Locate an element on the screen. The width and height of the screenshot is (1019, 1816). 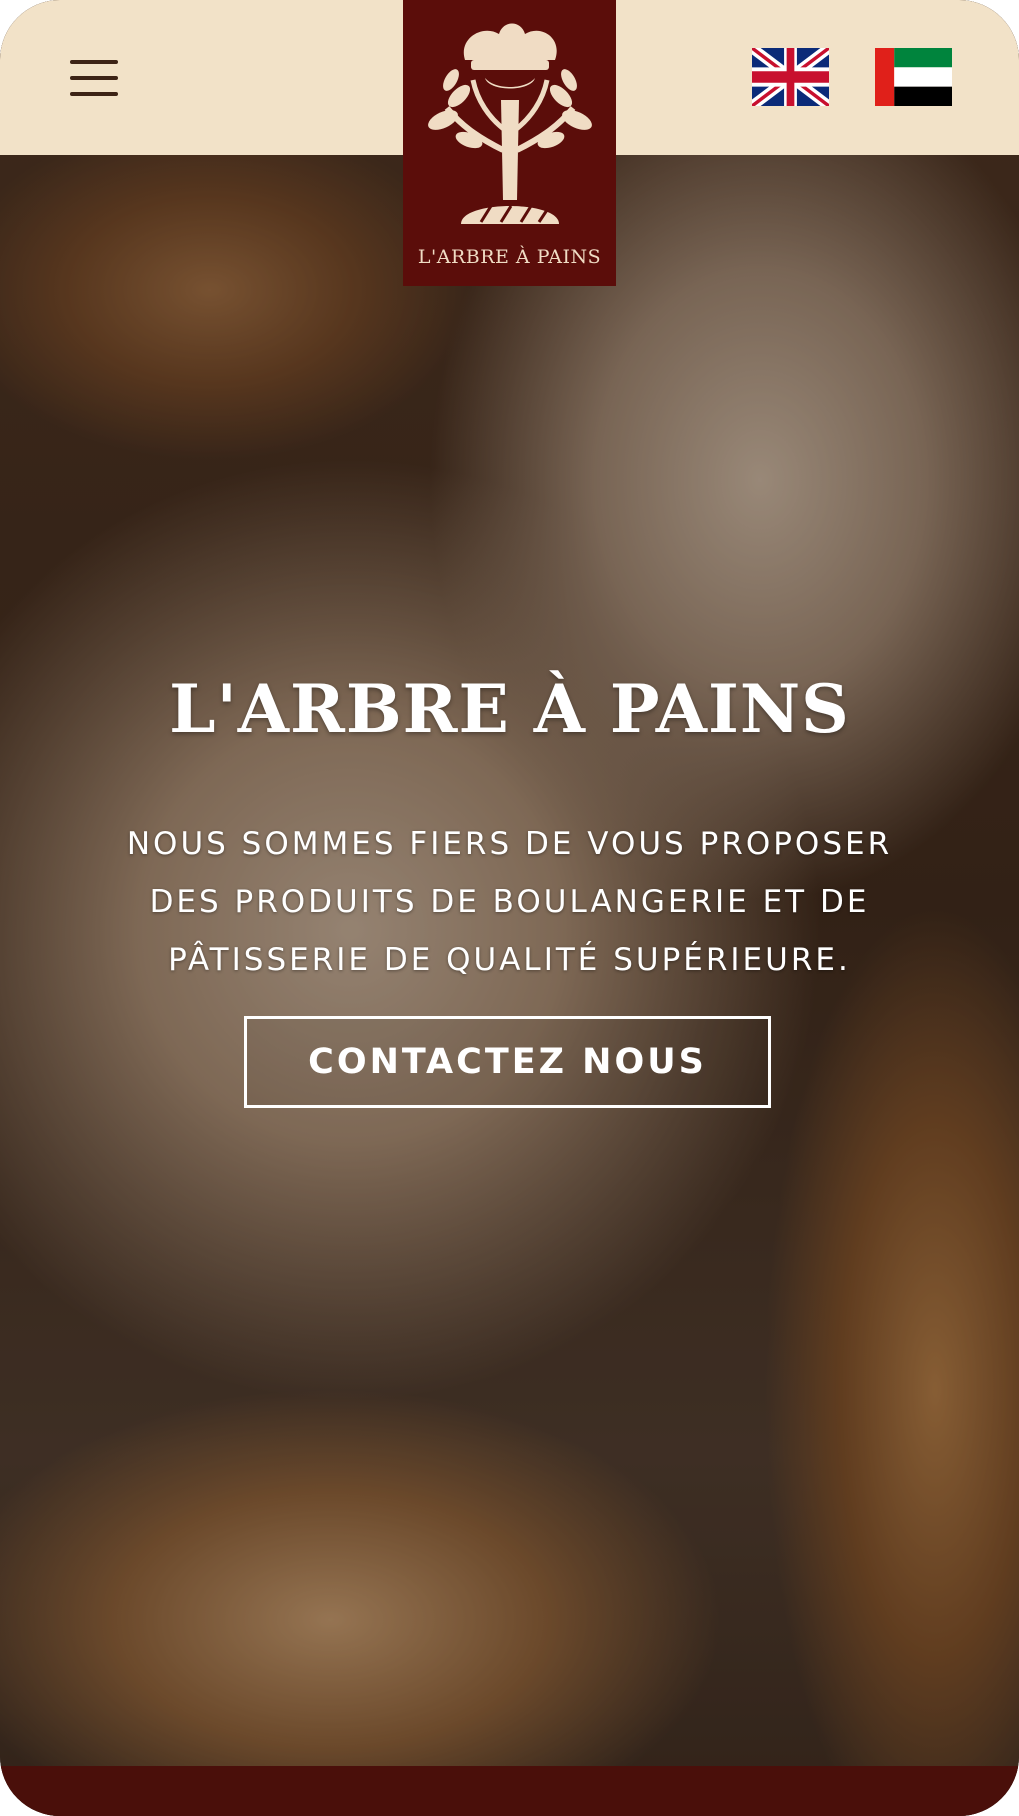
tagline-line: DES PRODUITS DE BOULANGERIE ET DE is located at coordinates (509, 902).